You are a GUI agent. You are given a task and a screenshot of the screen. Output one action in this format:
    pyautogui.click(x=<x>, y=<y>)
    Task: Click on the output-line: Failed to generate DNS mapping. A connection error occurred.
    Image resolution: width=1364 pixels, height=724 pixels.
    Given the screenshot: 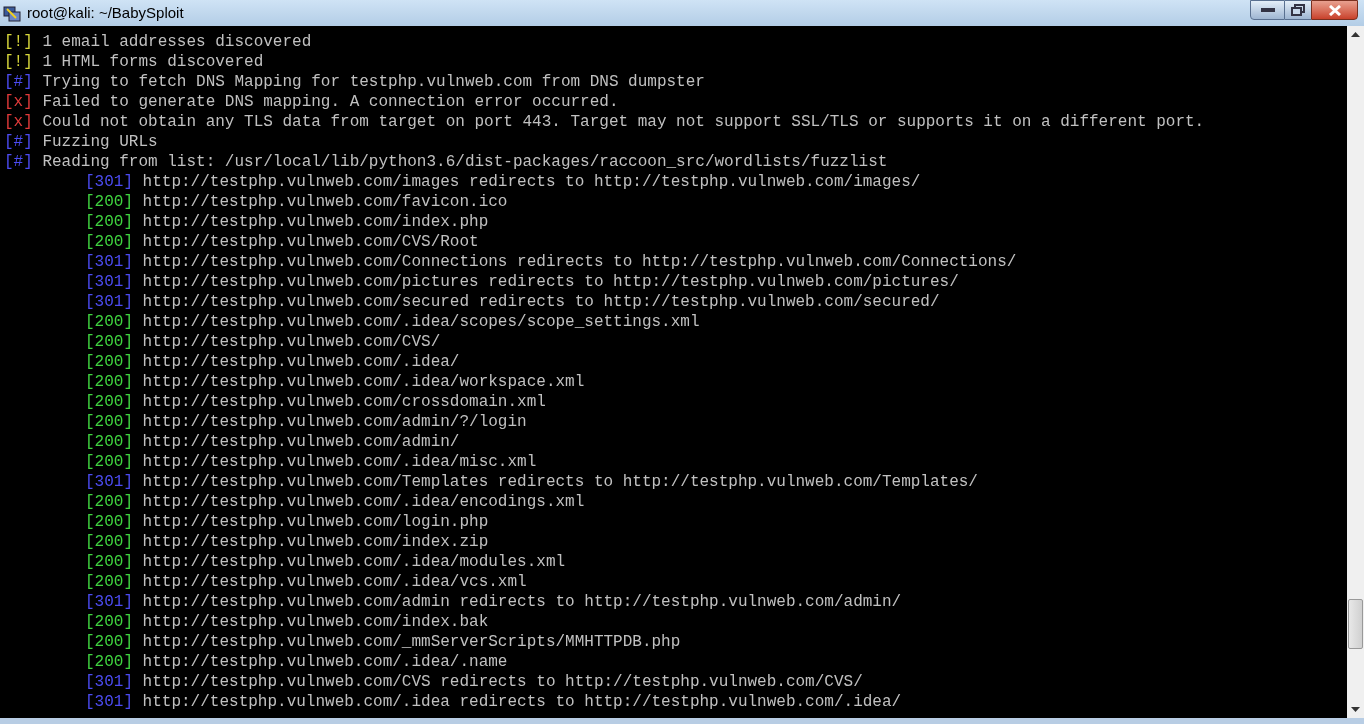 What is the action you would take?
    pyautogui.click(x=330, y=102)
    